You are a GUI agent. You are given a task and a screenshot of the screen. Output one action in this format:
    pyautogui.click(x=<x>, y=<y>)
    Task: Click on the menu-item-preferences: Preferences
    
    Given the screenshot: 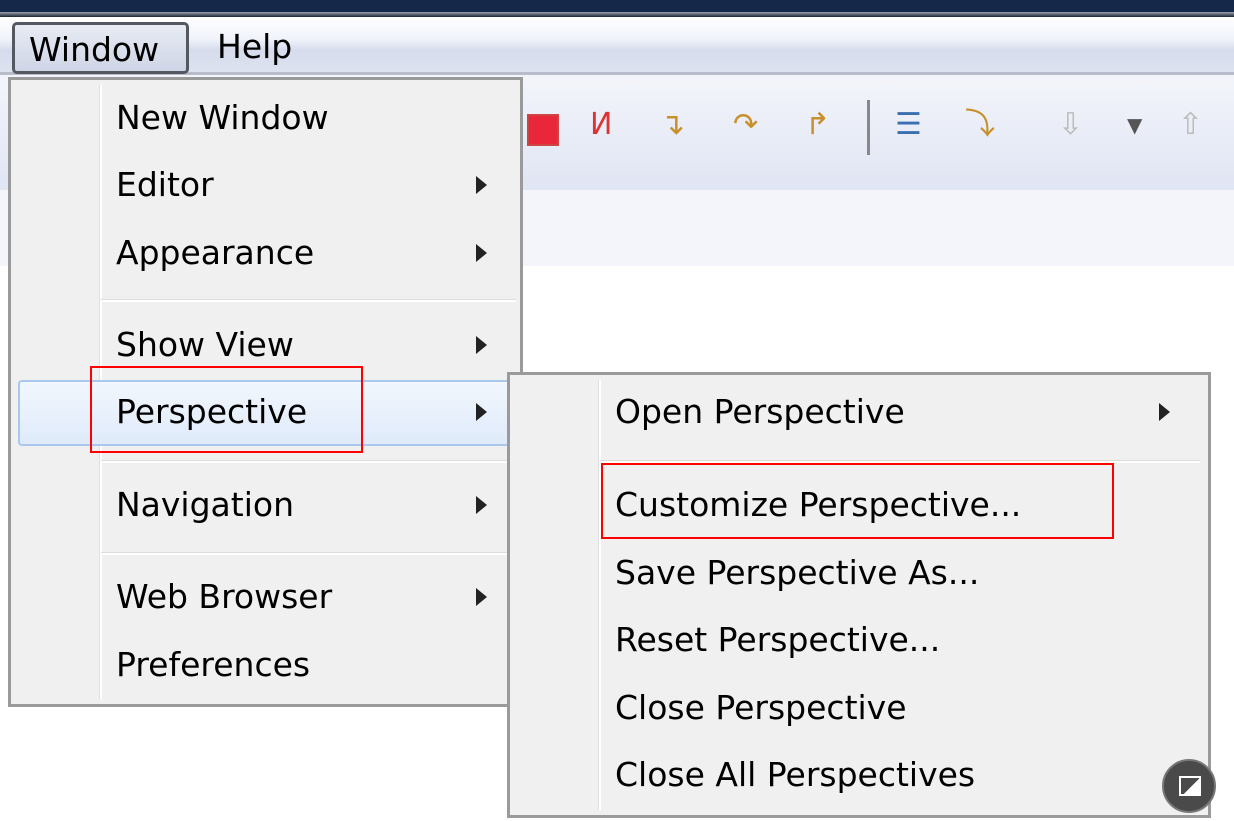 What is the action you would take?
    pyautogui.click(x=265, y=665)
    